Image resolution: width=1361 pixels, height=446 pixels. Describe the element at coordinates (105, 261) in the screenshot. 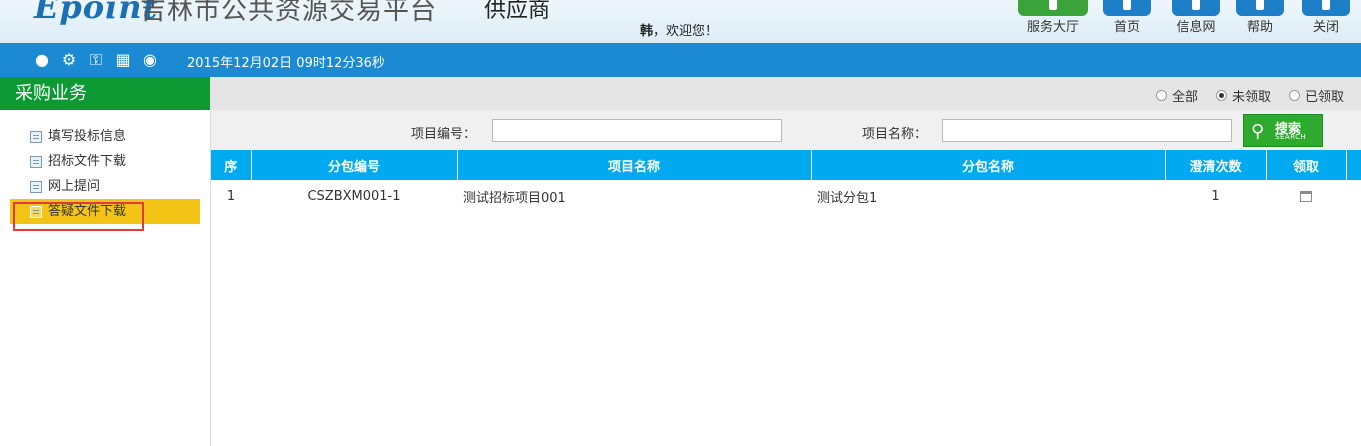

I see `sidebar: 采购业务 填写投标信息 招标文件下载 网上提问 答疑文件下载` at that location.